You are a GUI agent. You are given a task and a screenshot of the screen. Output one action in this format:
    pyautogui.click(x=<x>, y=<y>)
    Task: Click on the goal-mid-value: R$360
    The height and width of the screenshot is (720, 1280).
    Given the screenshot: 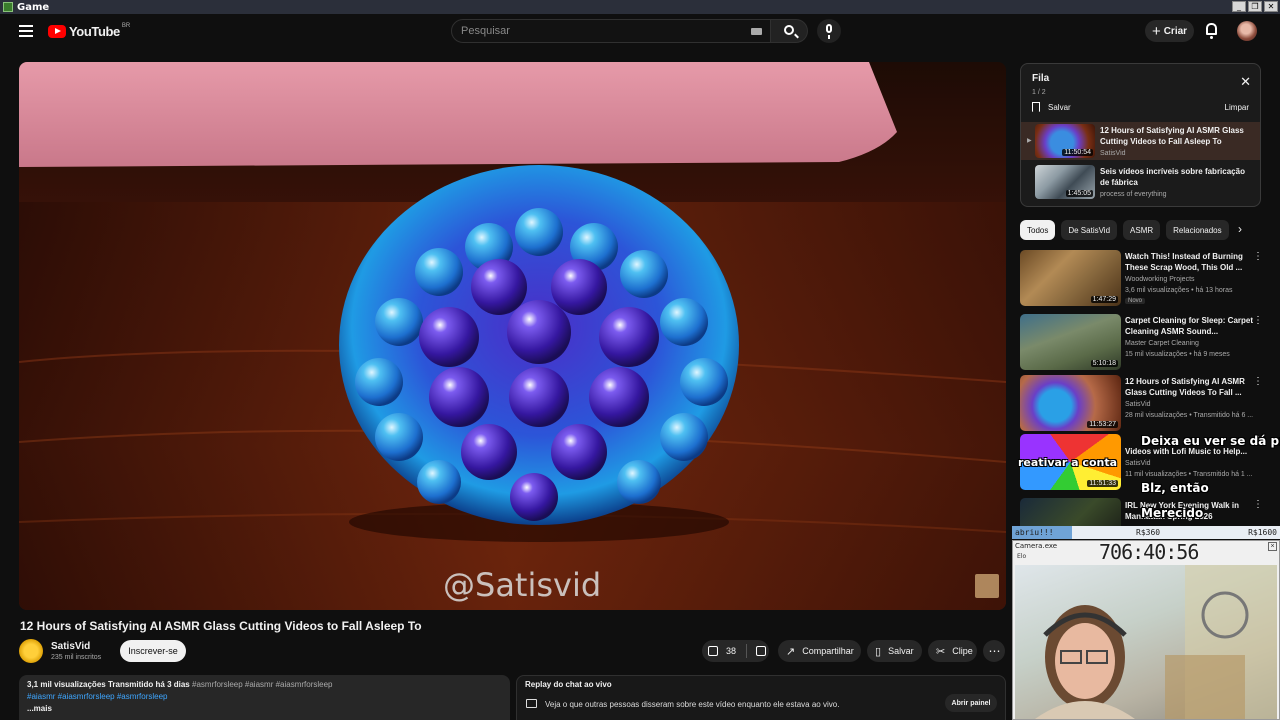 What is the action you would take?
    pyautogui.click(x=1148, y=532)
    